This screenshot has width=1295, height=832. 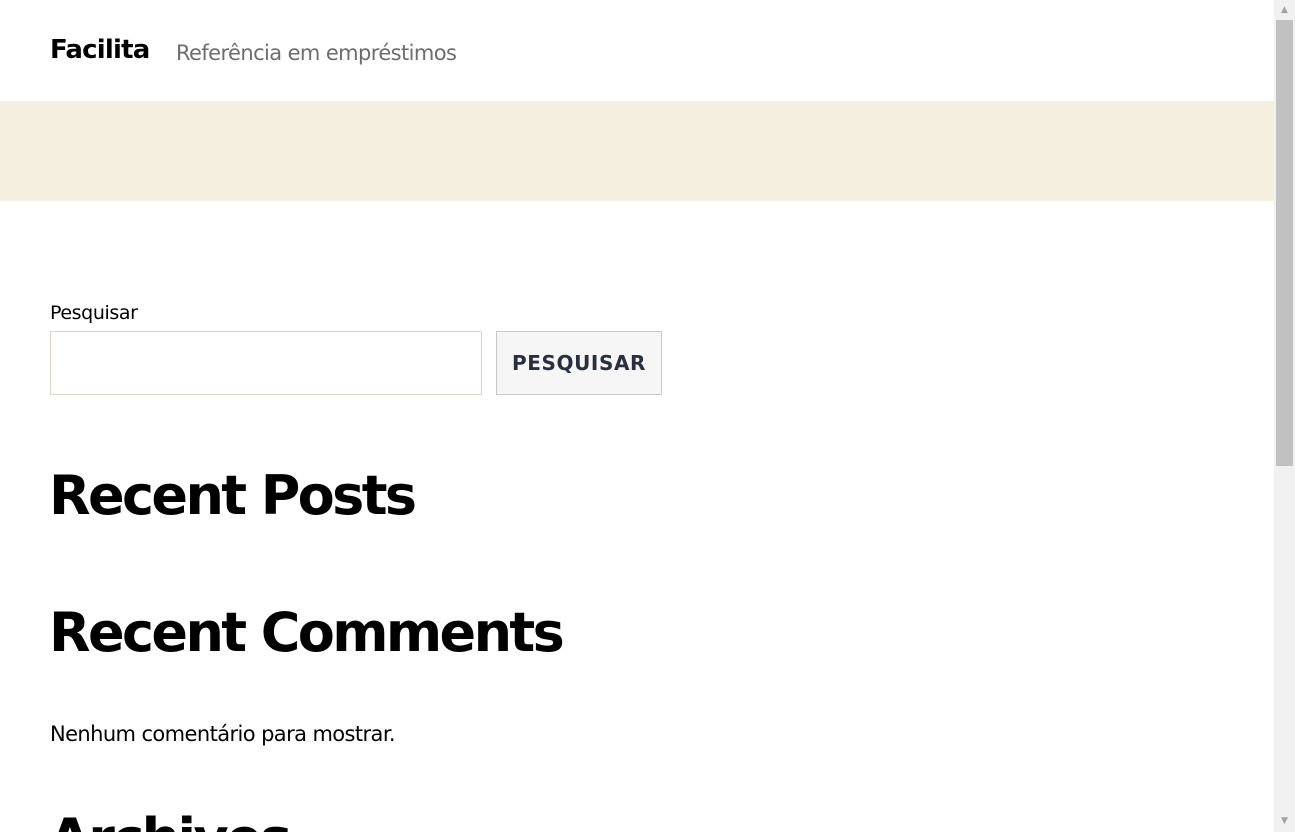 I want to click on search-label: Pesquisar, so click(x=94, y=313).